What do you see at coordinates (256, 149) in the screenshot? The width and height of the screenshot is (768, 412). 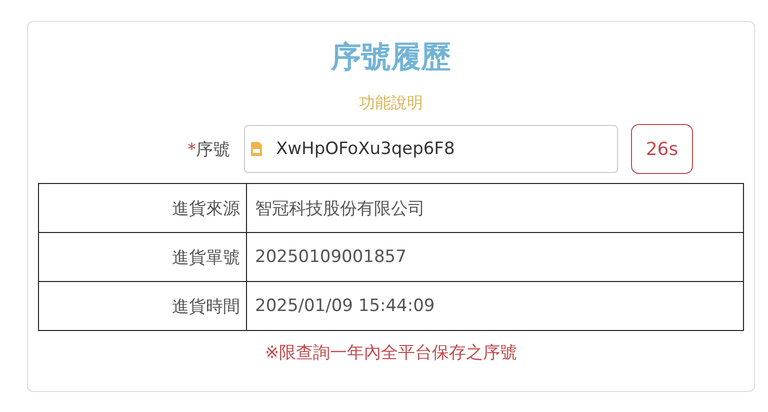 I see `document-icon` at bounding box center [256, 149].